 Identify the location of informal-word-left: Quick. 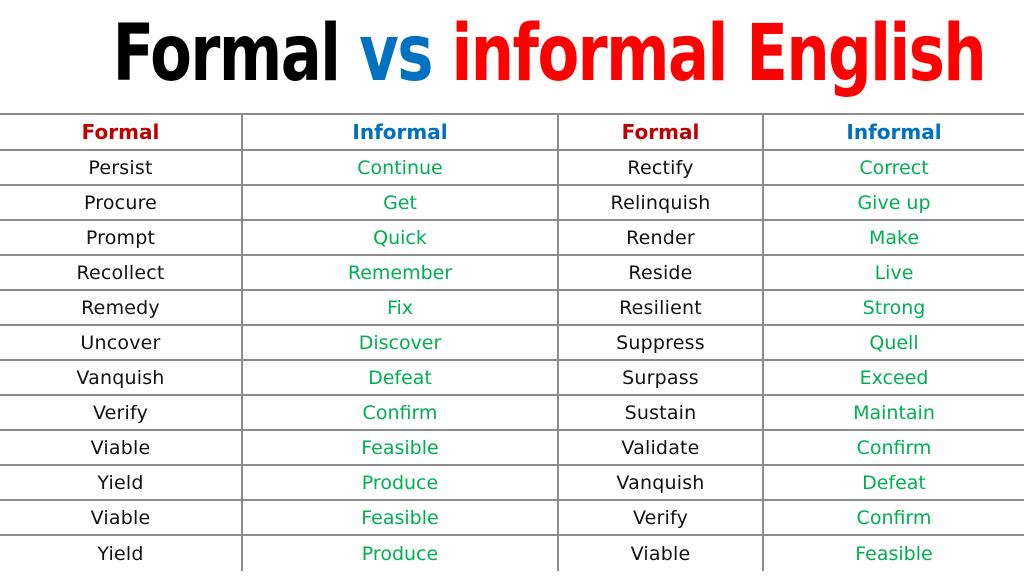
(399, 237).